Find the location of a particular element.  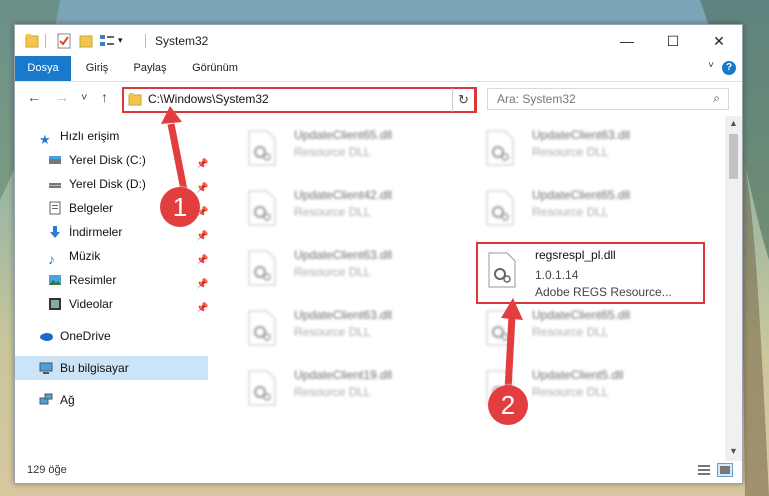

step-badge-2: 2 is located at coordinates (508, 405).